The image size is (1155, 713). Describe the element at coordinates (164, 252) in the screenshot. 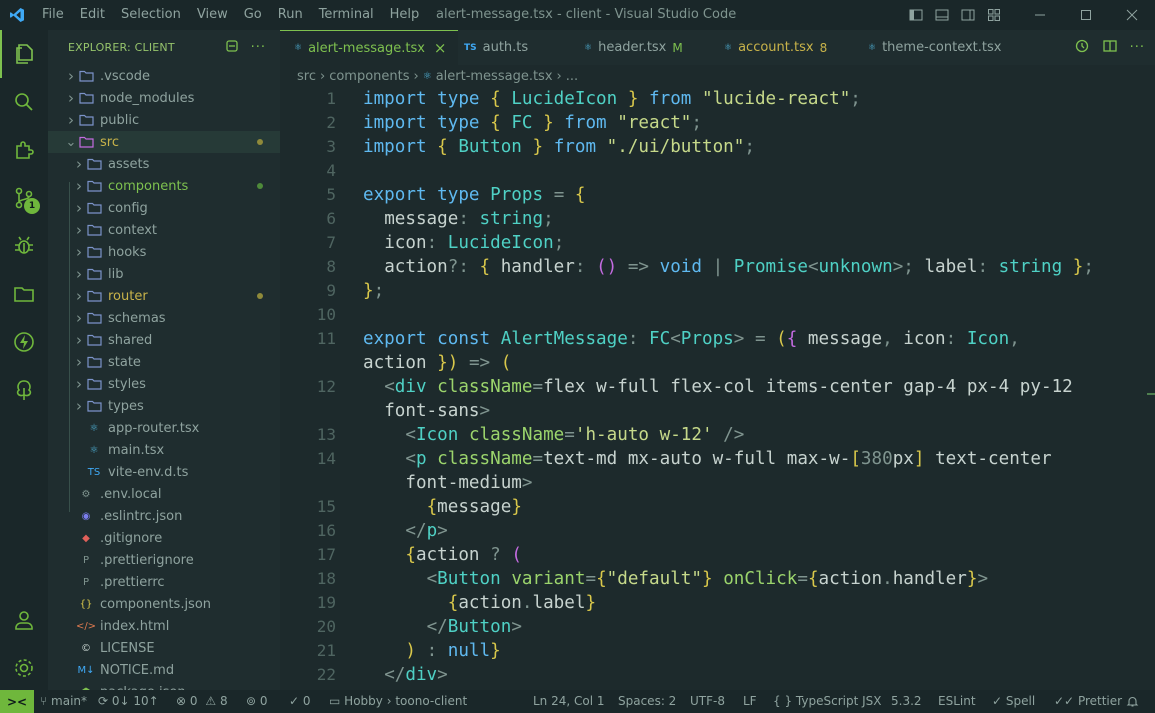

I see `folder-row: › hooks` at that location.